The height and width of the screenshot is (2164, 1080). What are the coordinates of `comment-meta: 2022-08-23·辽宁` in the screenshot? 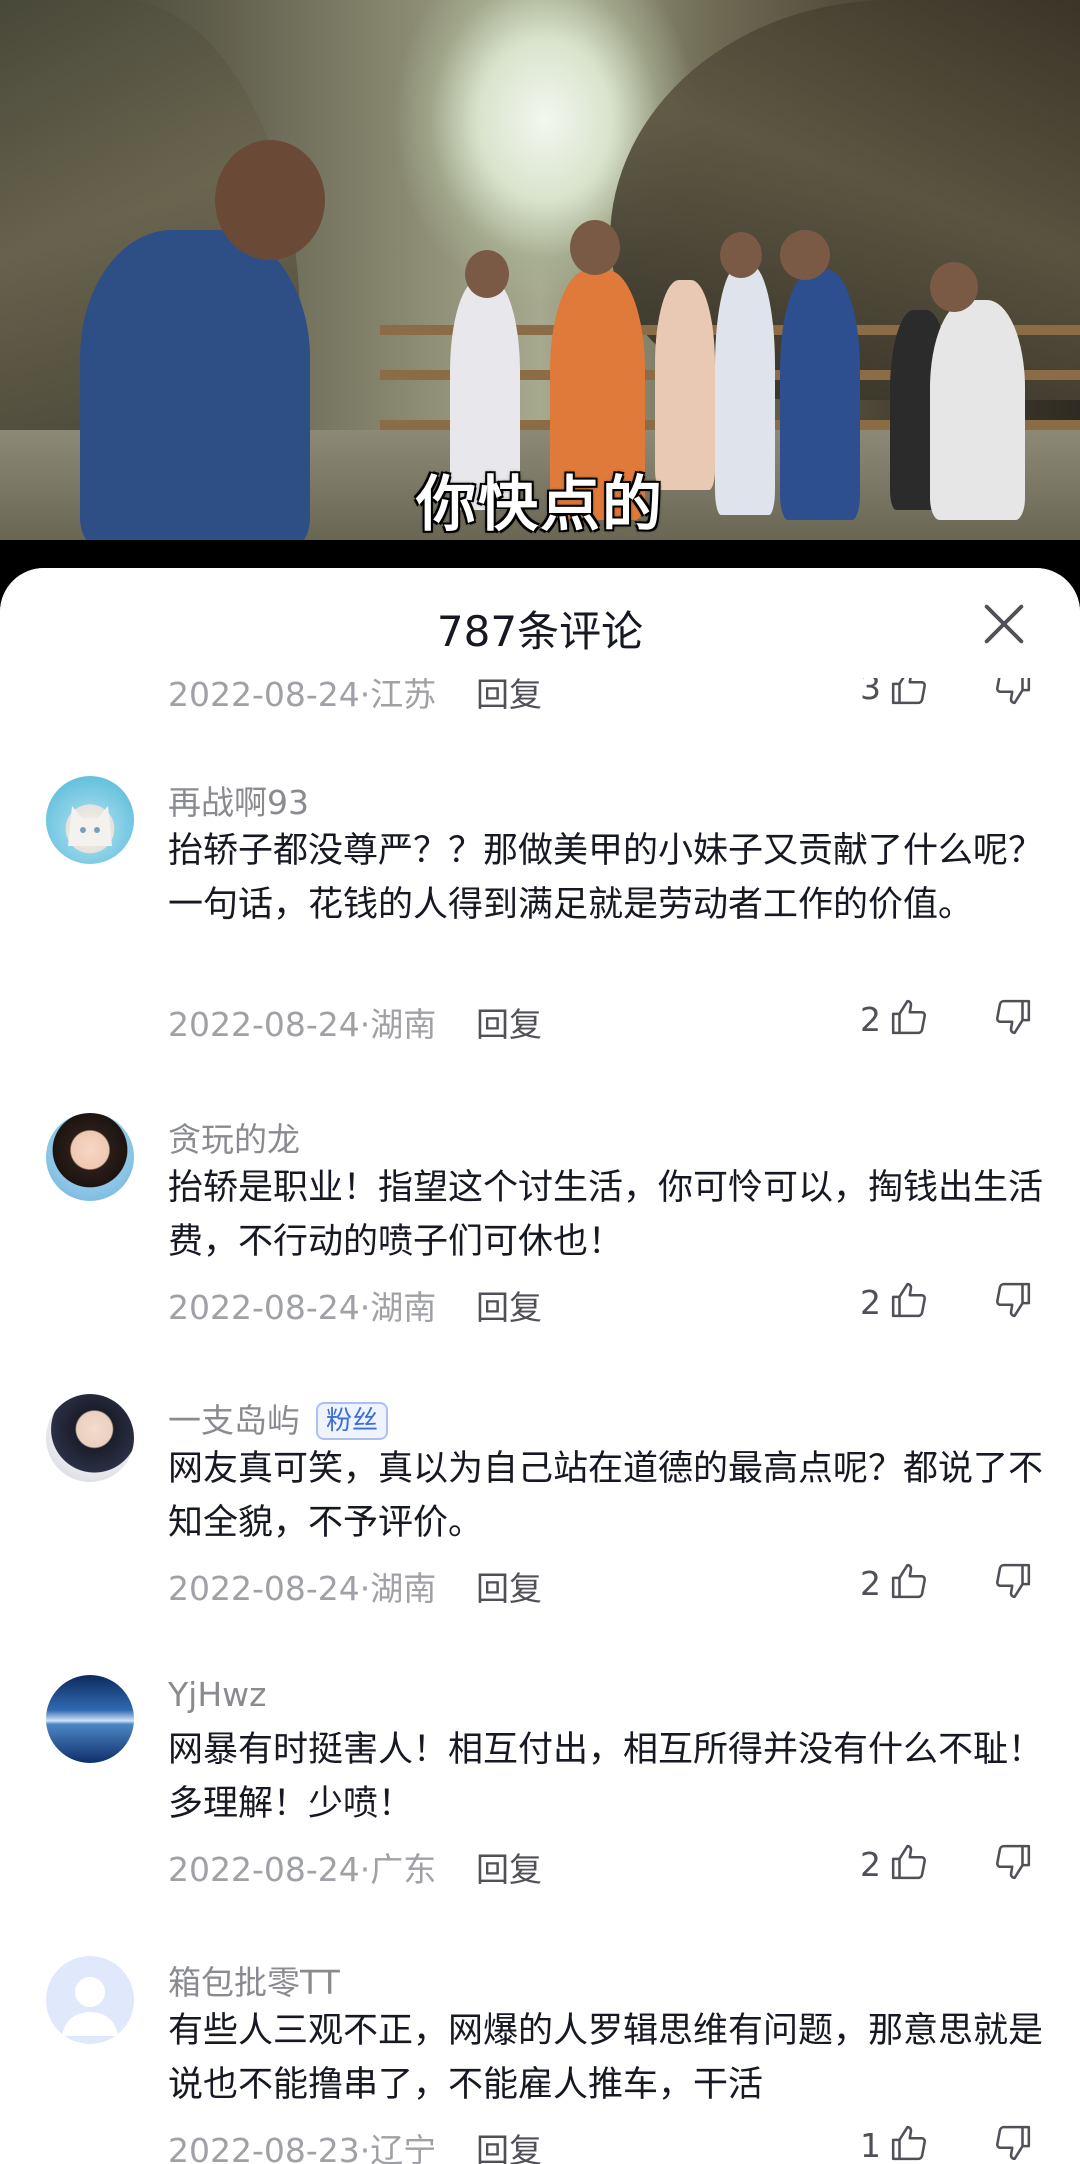 It's located at (302, 2147).